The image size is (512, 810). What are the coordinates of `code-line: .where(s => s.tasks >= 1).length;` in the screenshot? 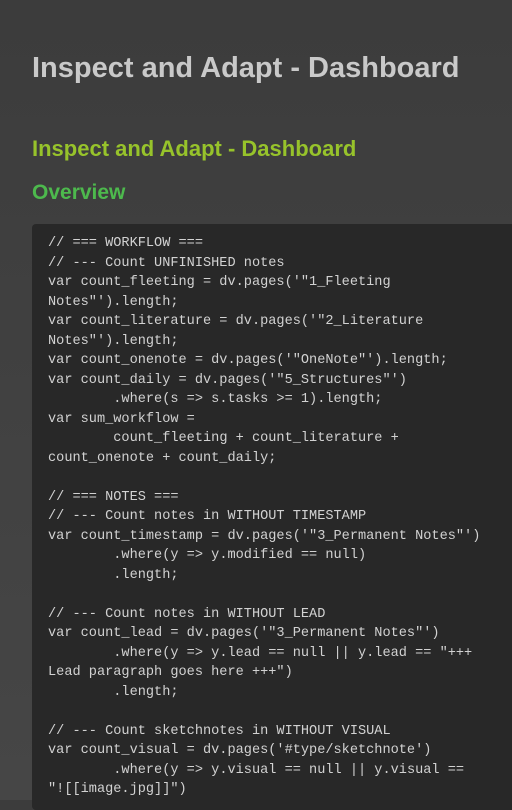 It's located at (215, 399).